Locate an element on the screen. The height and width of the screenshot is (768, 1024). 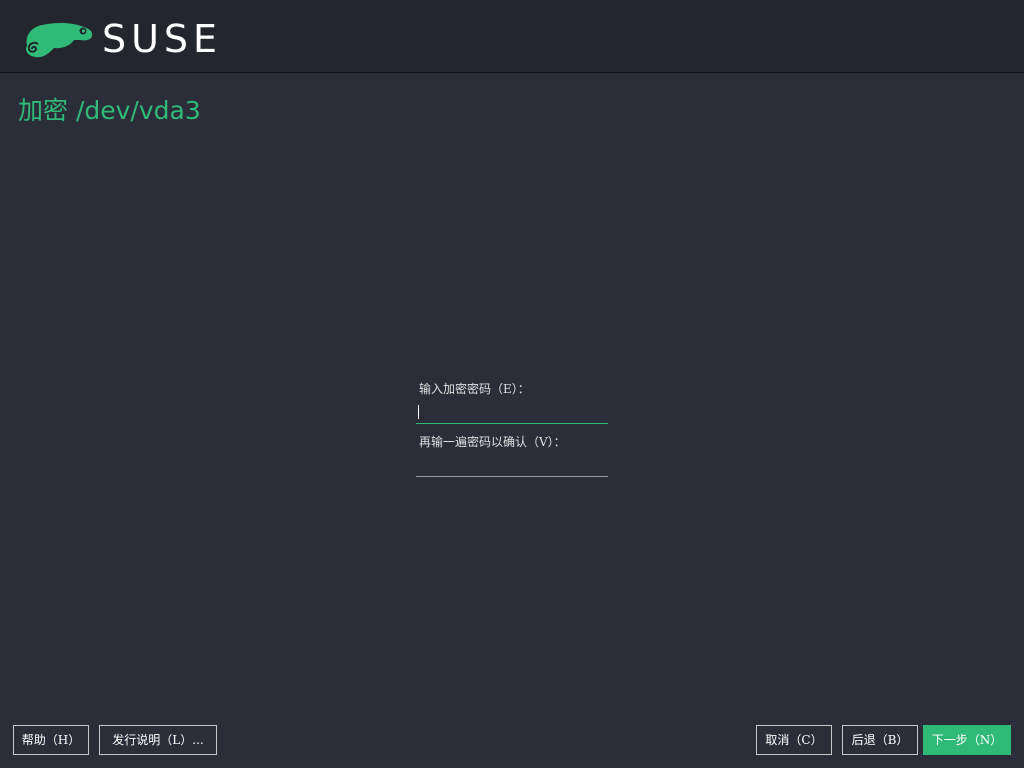
next-button: 下一步（N） is located at coordinates (967, 740).